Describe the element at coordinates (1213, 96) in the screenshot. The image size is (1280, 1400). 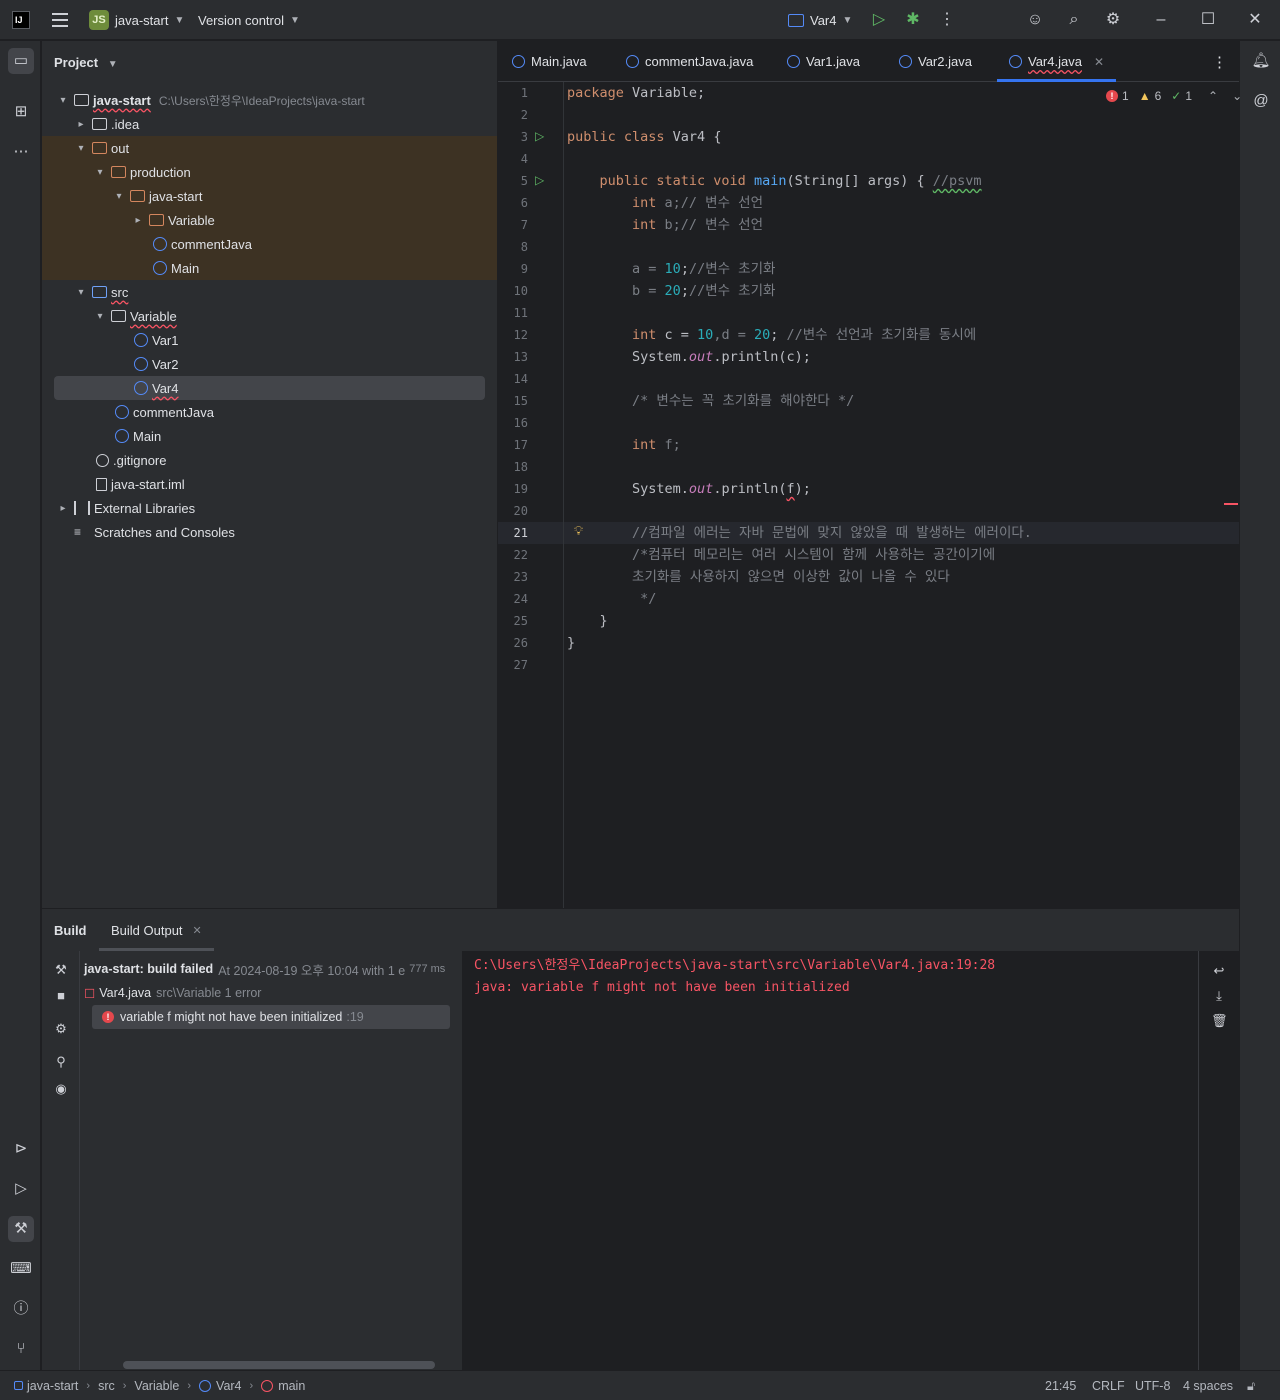
I see `prev-problem-icon: ⌃` at that location.